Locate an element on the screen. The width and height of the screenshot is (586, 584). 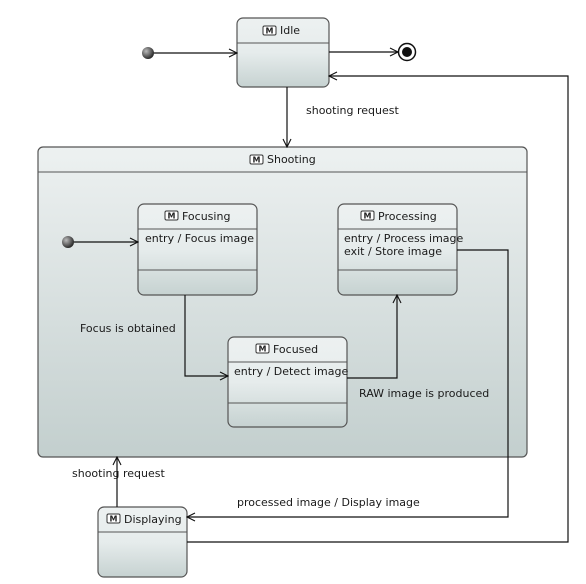
state-name: Focused is located at coordinates (295, 349).